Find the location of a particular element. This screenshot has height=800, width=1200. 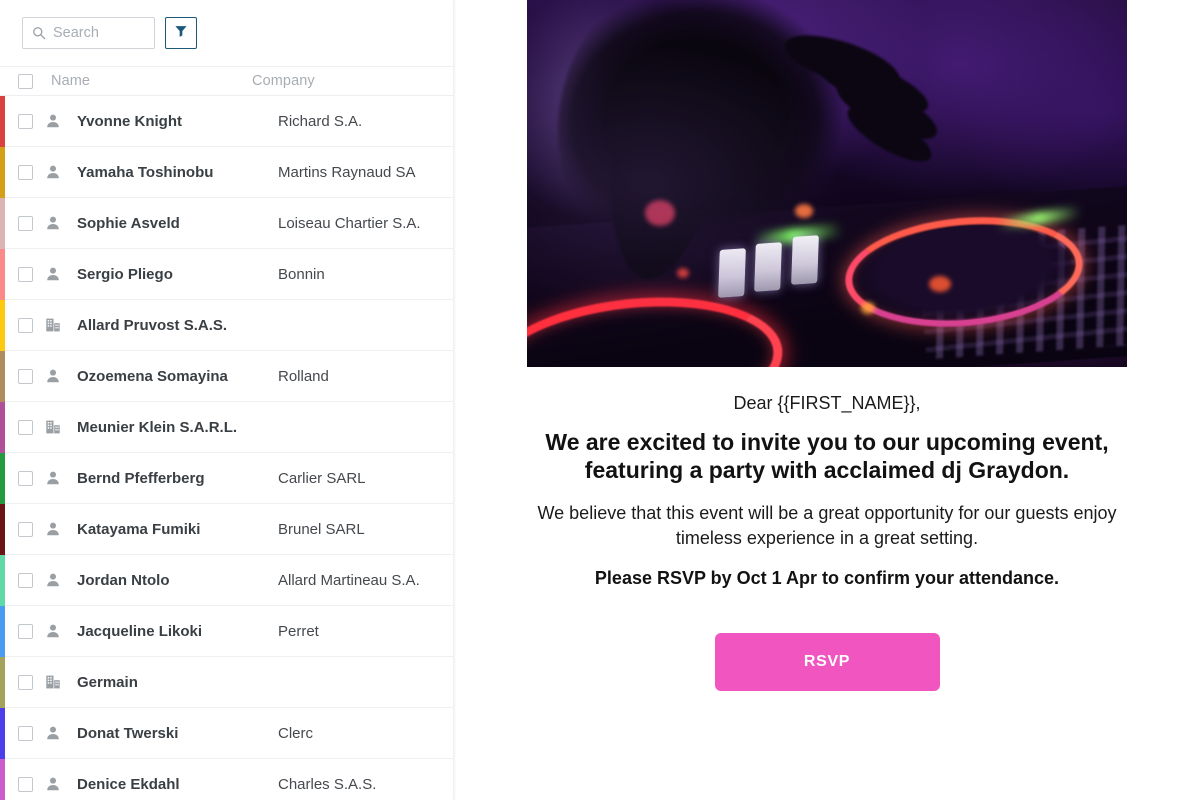

table-header-row: Name Company is located at coordinates (226, 81).